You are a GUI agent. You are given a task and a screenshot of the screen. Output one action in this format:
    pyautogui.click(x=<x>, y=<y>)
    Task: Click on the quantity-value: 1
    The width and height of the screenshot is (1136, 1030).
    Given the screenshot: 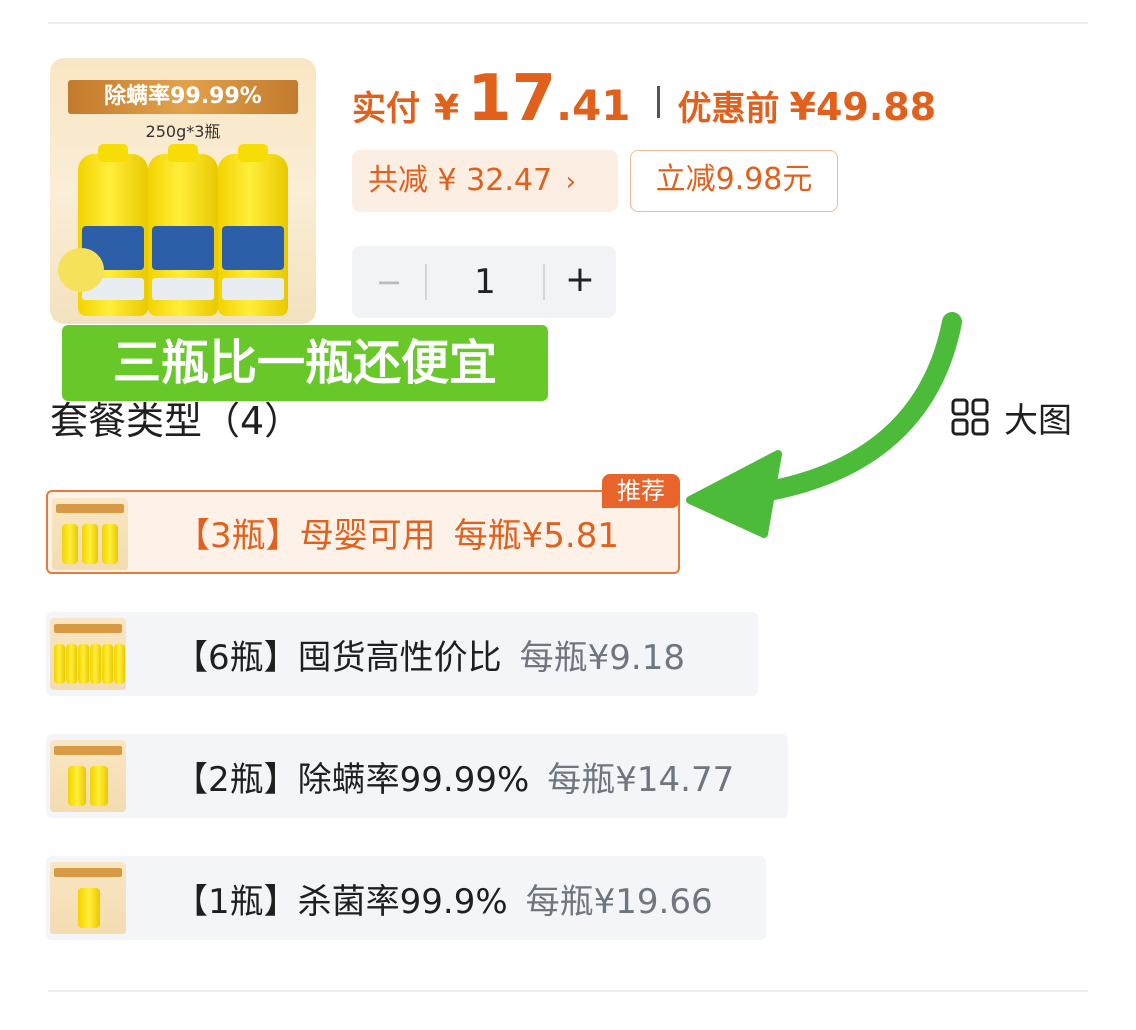 What is the action you would take?
    pyautogui.click(x=485, y=282)
    